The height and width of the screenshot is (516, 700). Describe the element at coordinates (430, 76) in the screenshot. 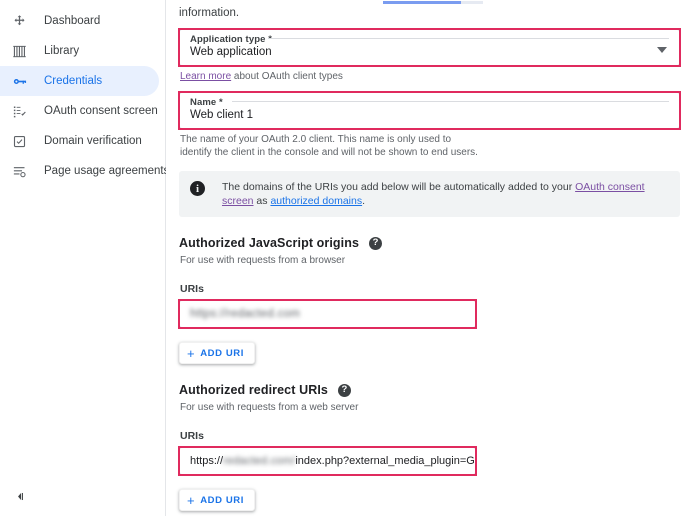

I see `application-type-helper: Learn more about OAuth client types` at that location.